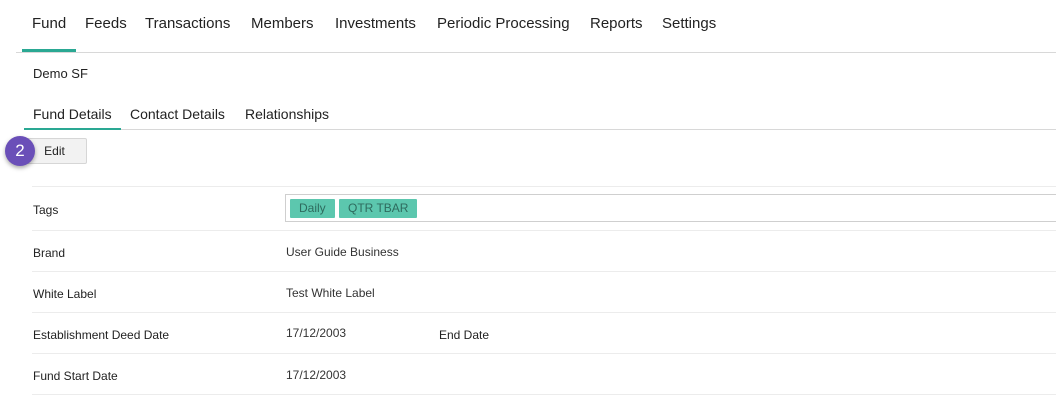 The width and height of the screenshot is (1056, 404). What do you see at coordinates (65, 294) in the screenshot?
I see `white-label-label: White Label` at bounding box center [65, 294].